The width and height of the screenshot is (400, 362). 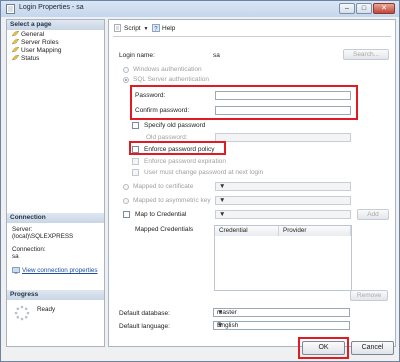 What do you see at coordinates (126, 214) in the screenshot?
I see `map-credential-checkbox` at bounding box center [126, 214].